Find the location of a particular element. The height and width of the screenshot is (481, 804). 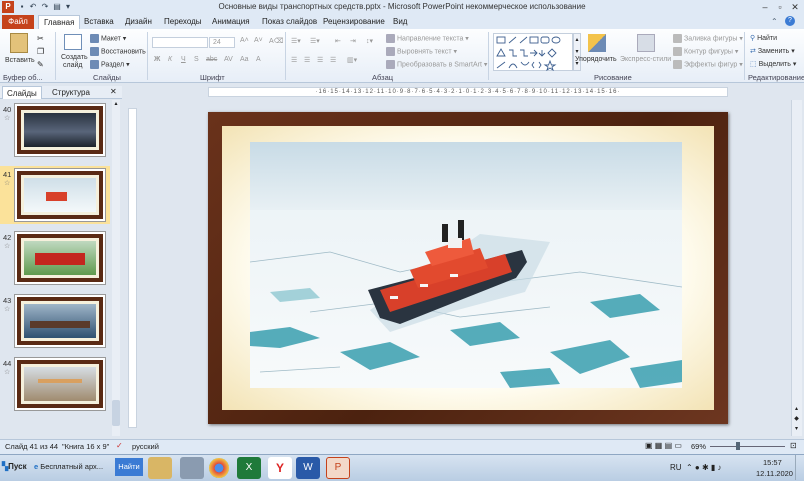

font-color-icon: A is located at coordinates (258, 59).